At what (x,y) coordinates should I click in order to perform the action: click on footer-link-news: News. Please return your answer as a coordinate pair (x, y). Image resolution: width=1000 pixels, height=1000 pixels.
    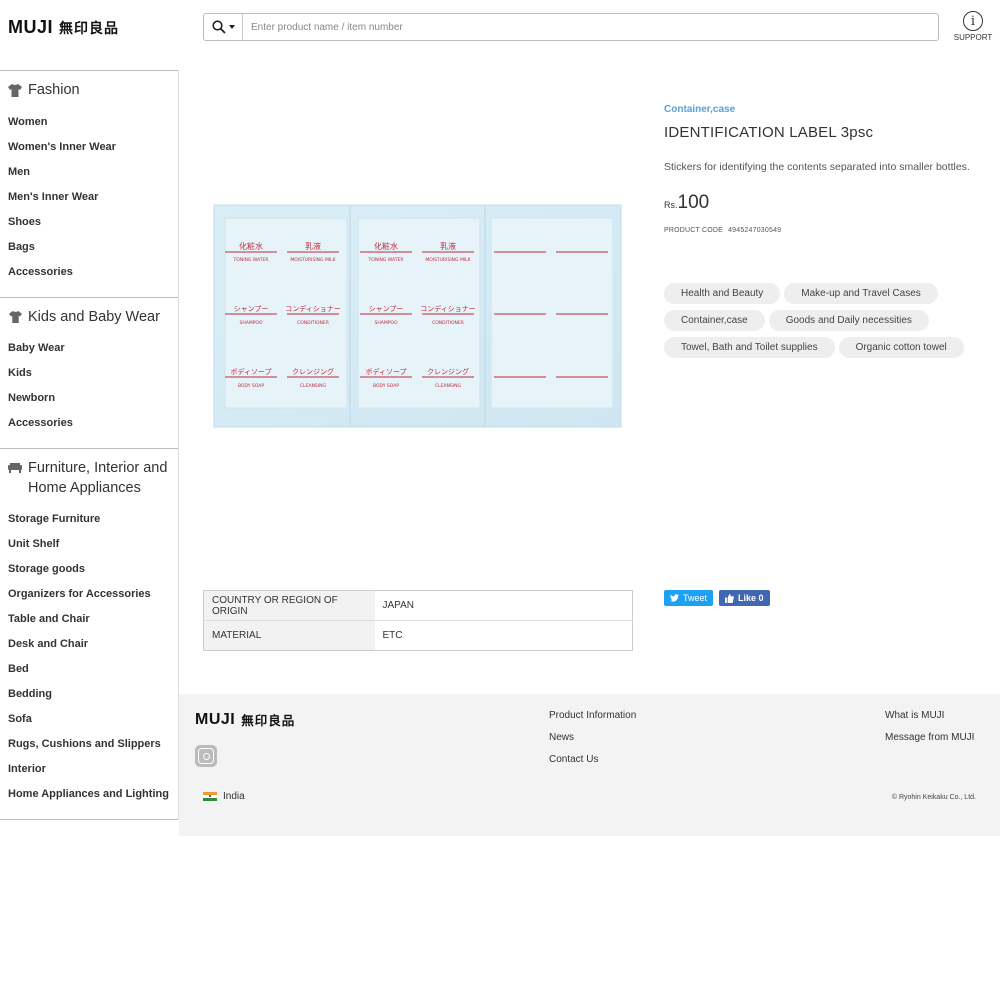
    Looking at the image, I should click on (592, 743).